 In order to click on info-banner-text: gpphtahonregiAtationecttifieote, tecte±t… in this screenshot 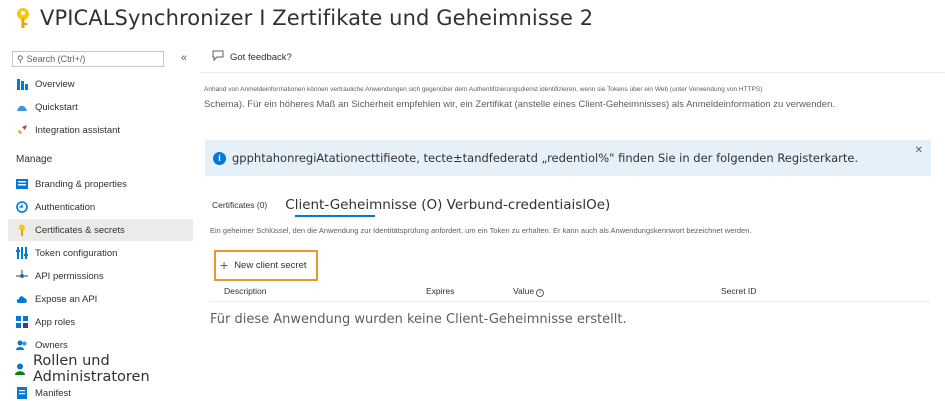, I will do `click(545, 158)`.